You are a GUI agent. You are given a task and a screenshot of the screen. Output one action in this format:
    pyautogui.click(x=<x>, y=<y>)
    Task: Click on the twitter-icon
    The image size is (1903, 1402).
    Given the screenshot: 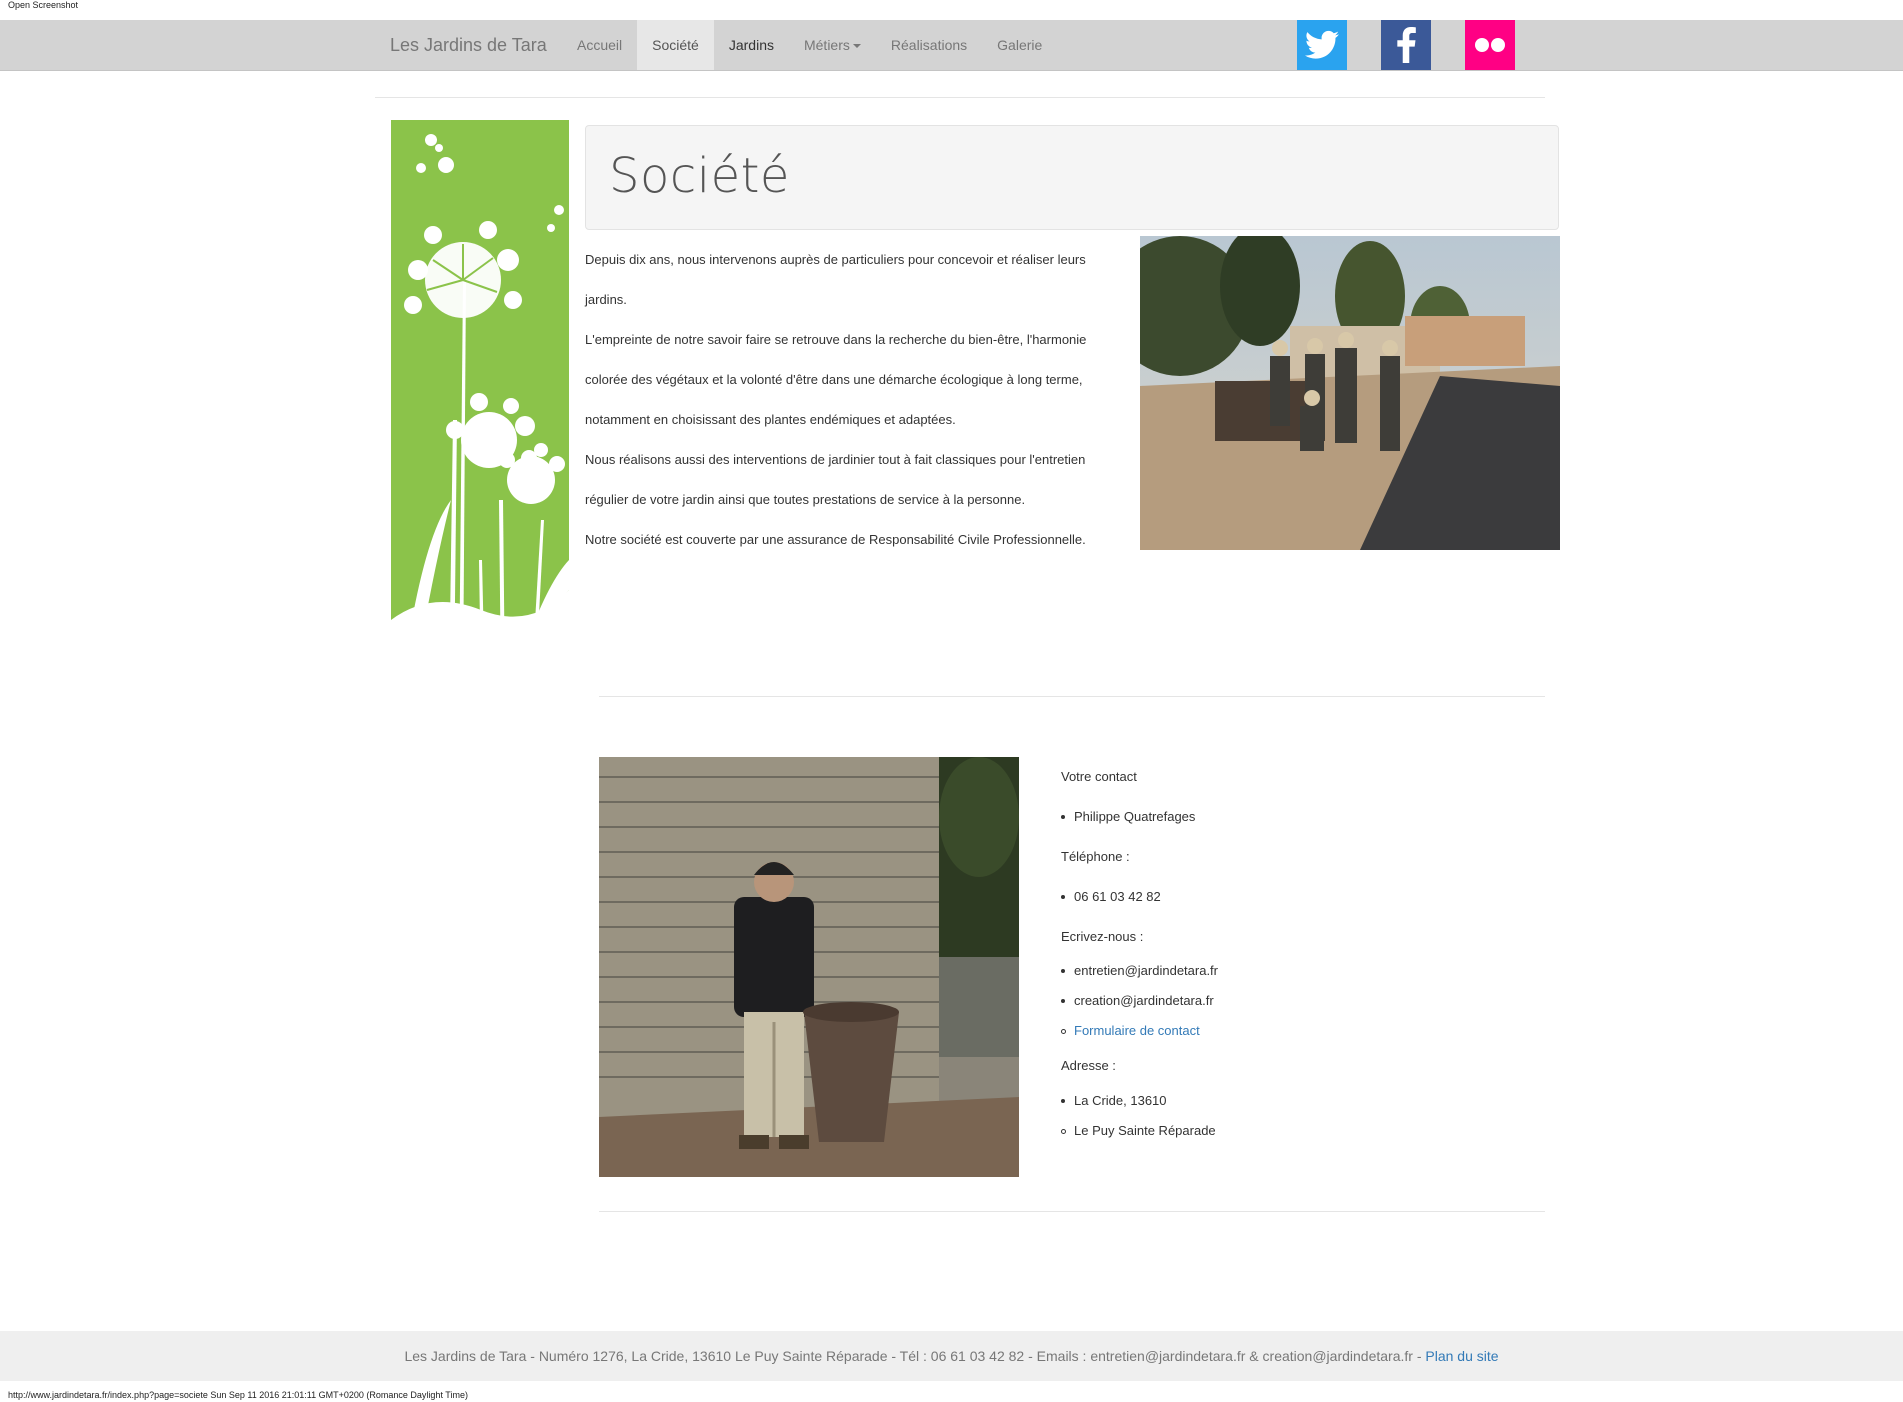 What is the action you would take?
    pyautogui.click(x=1322, y=44)
    